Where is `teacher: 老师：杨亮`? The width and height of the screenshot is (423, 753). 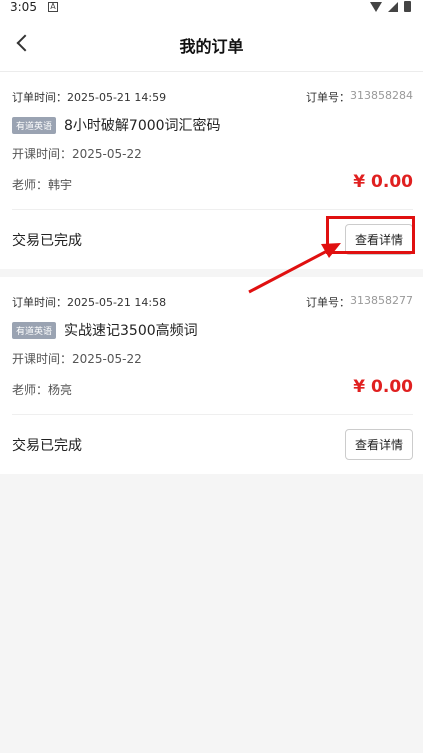 teacher: 老师：杨亮 is located at coordinates (42, 389).